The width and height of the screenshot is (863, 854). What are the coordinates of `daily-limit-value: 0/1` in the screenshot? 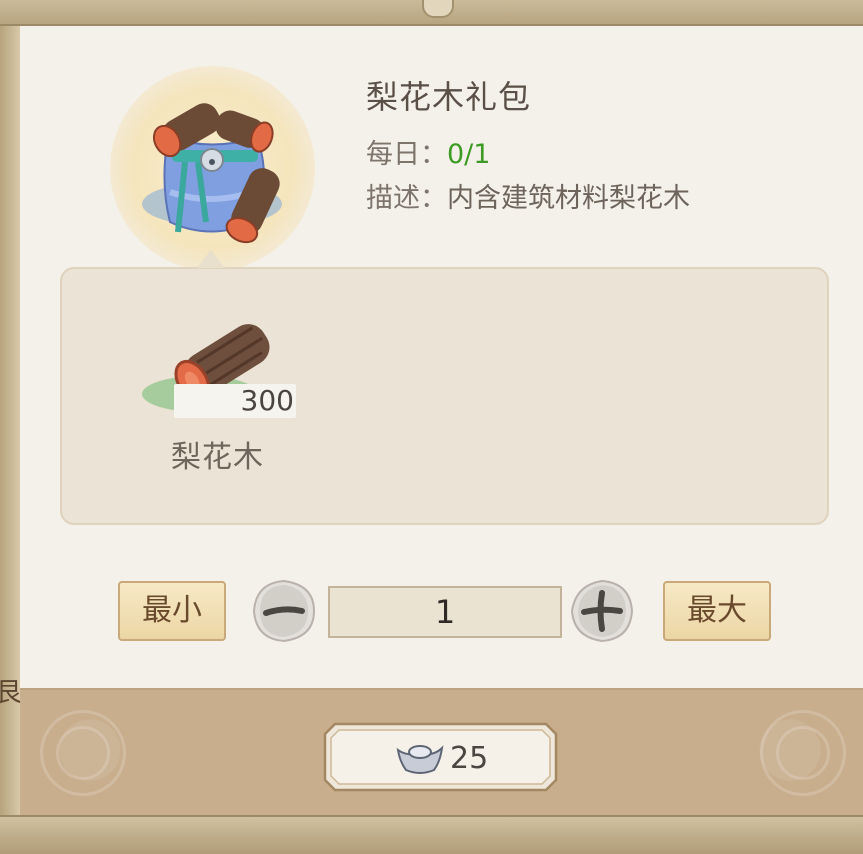 It's located at (469, 154).